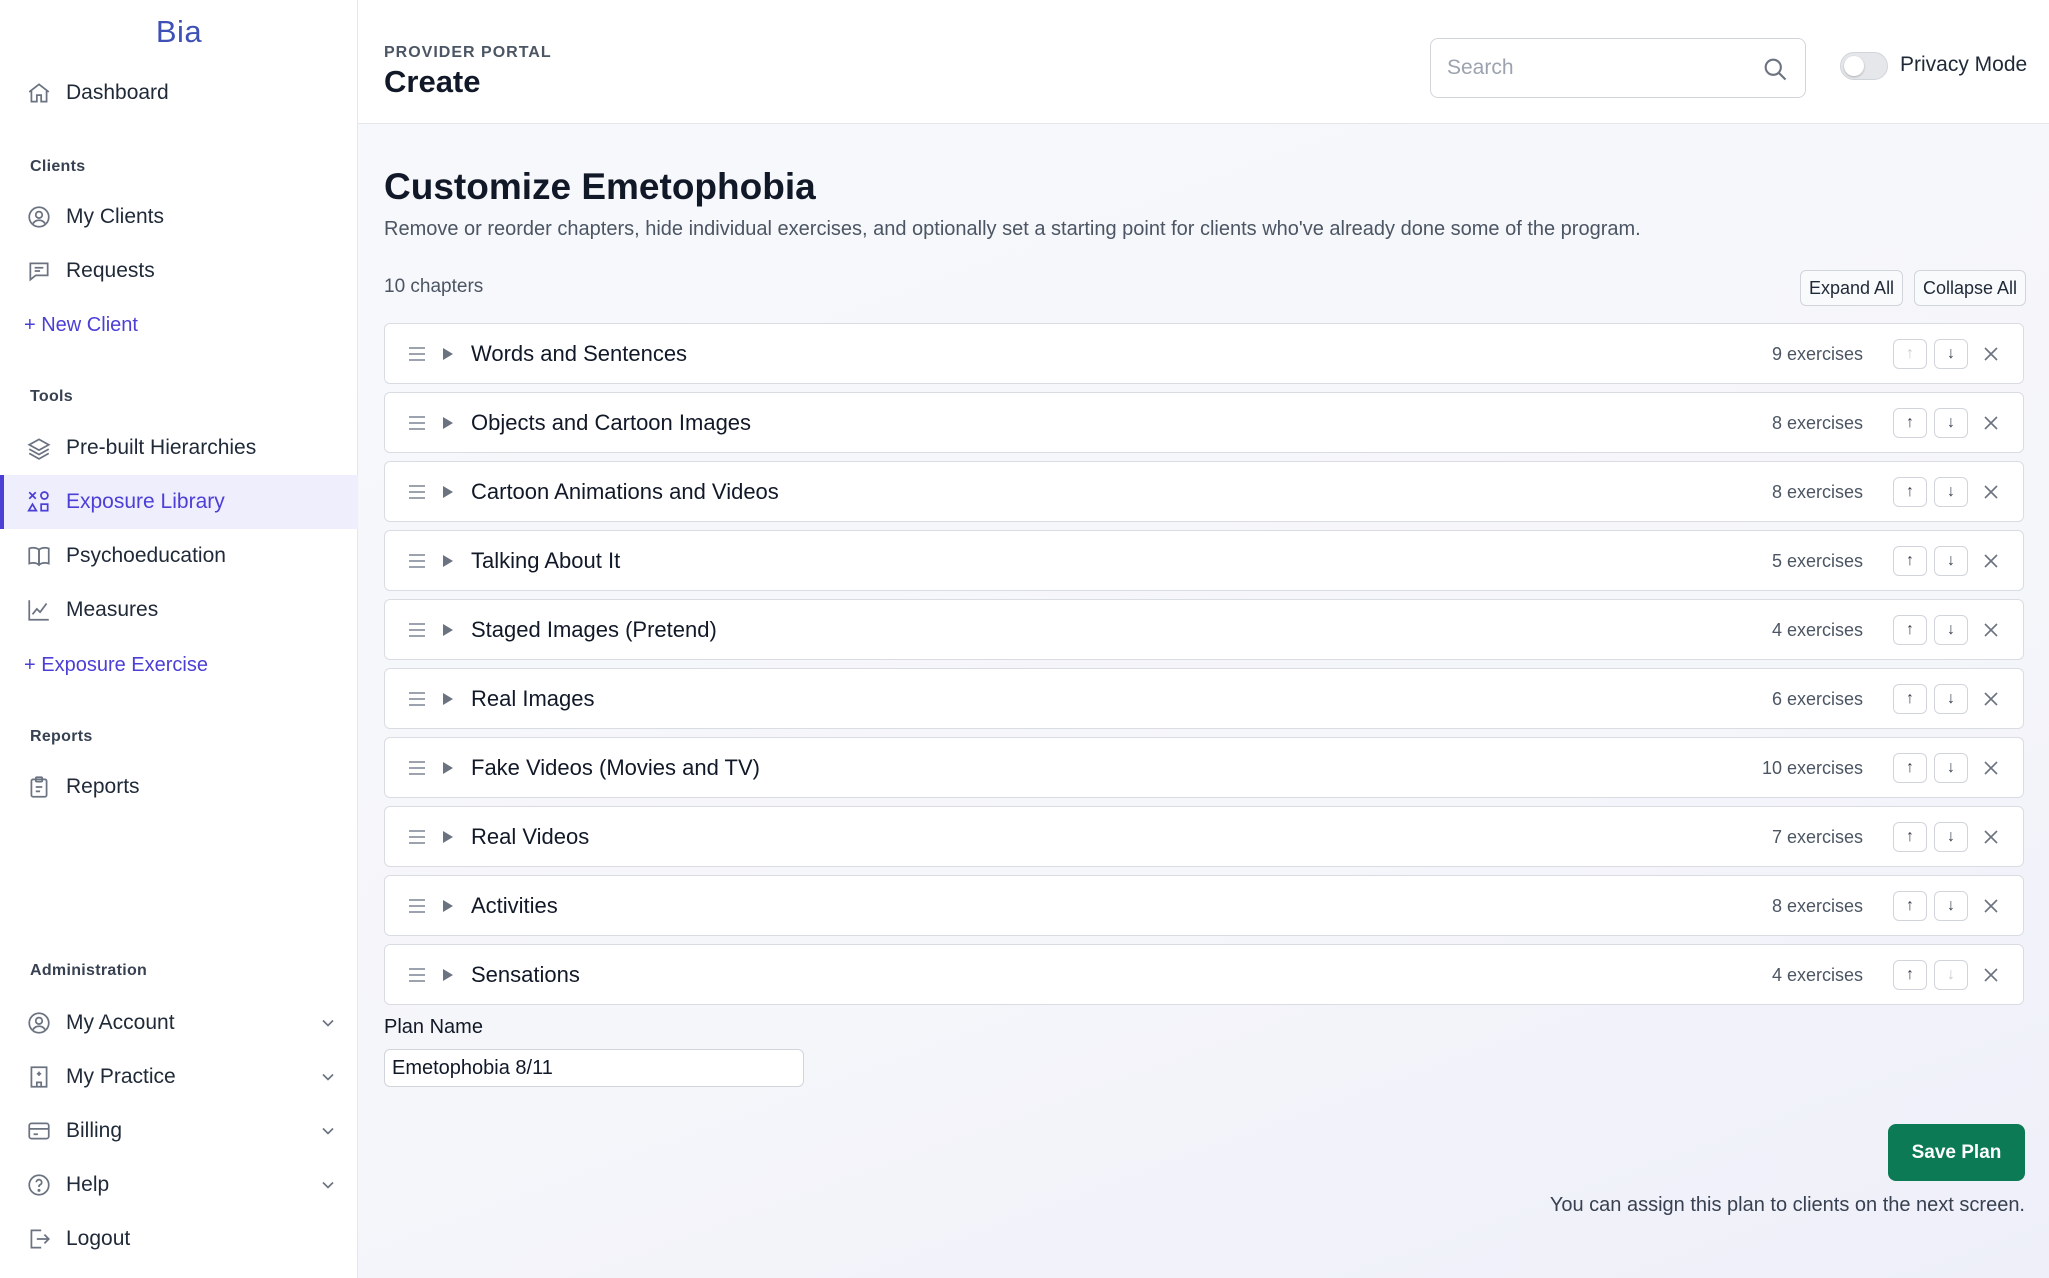  Describe the element at coordinates (1864, 66) in the screenshot. I see `privacy-mode-toggle` at that location.